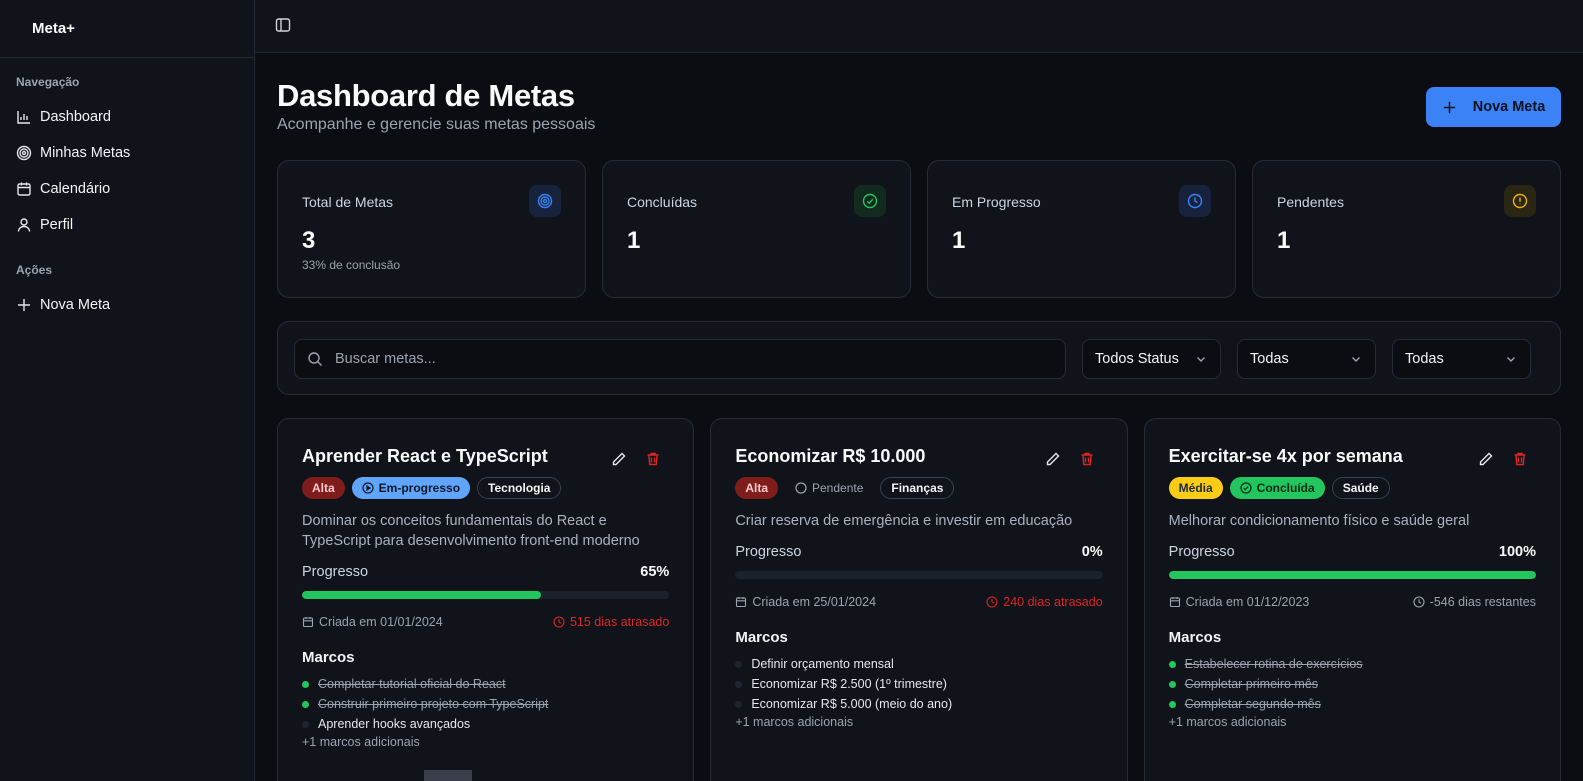  What do you see at coordinates (48, 82) in the screenshot?
I see `nav-heading: Navegação` at bounding box center [48, 82].